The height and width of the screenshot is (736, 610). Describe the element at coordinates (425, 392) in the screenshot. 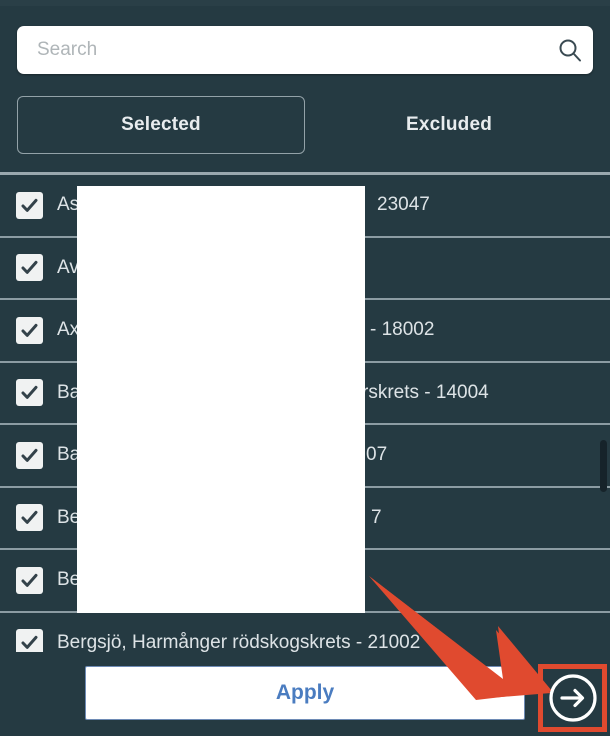

I see `row-suffix: rskrets - 14004` at that location.